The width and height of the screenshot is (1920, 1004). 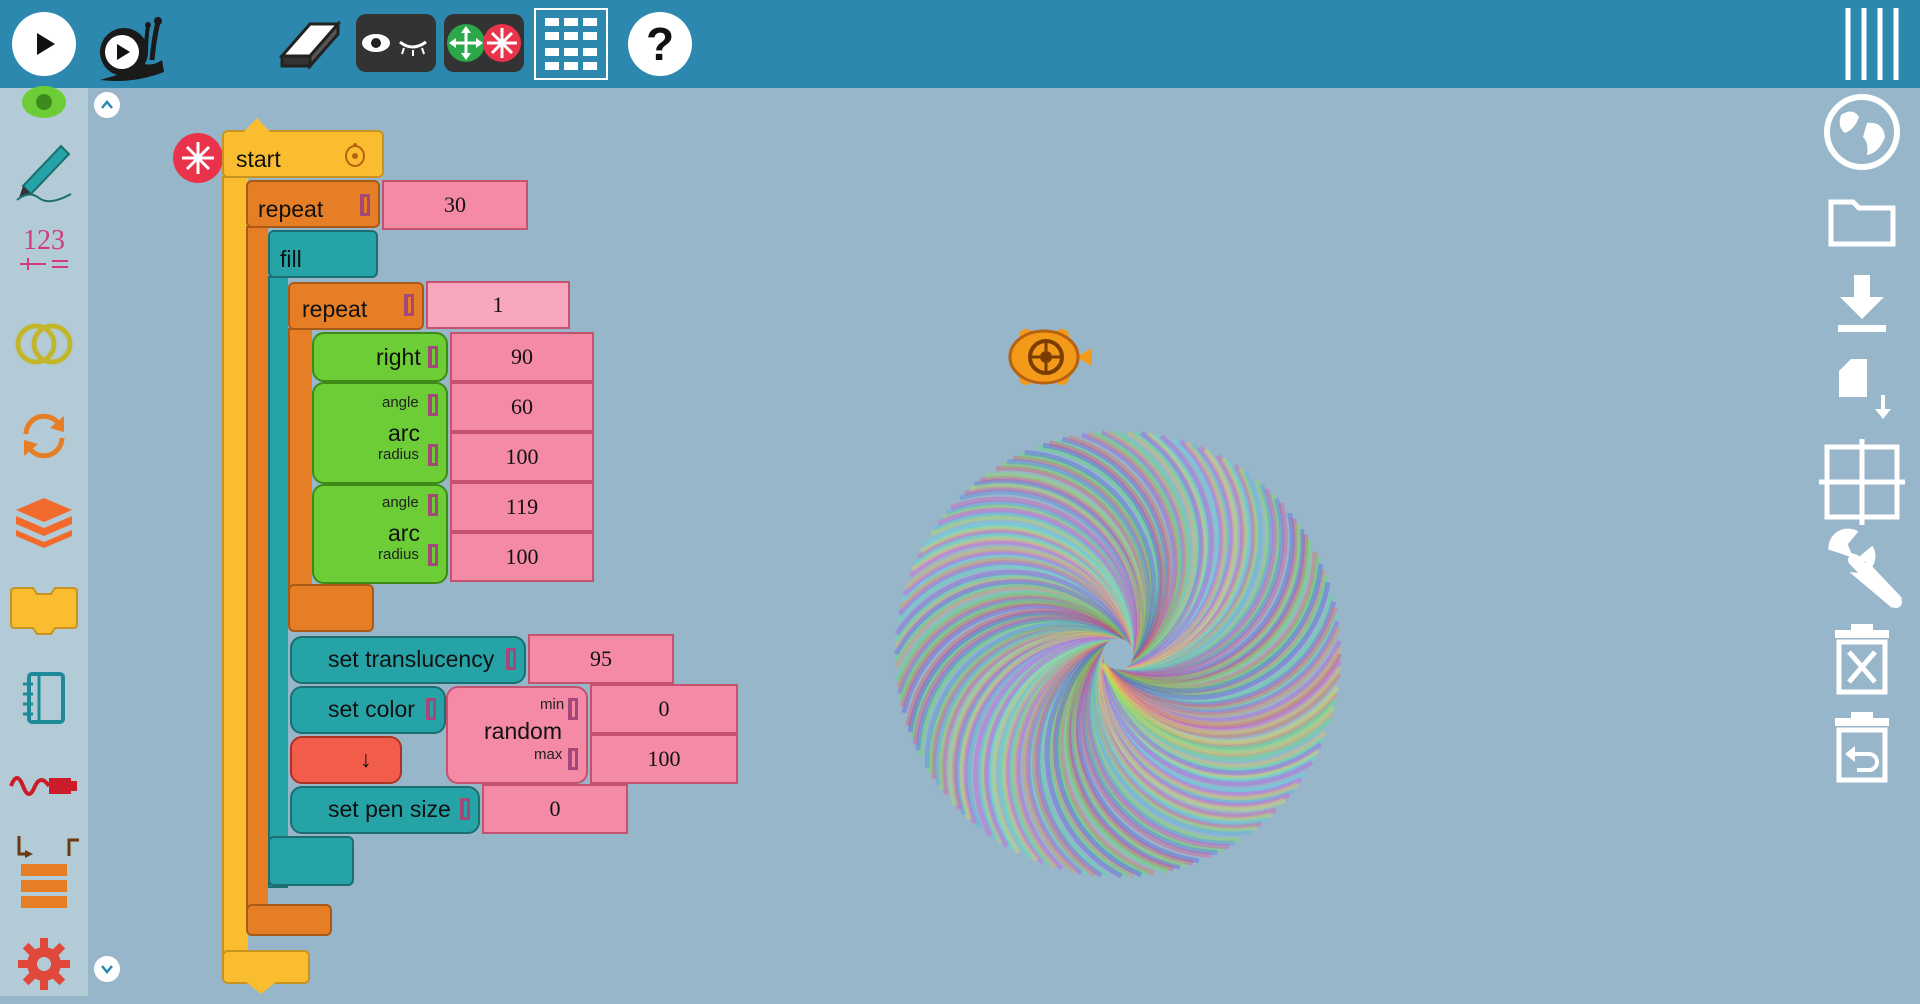 I want to click on set-translucency-label: set translucency, so click(x=411, y=659).